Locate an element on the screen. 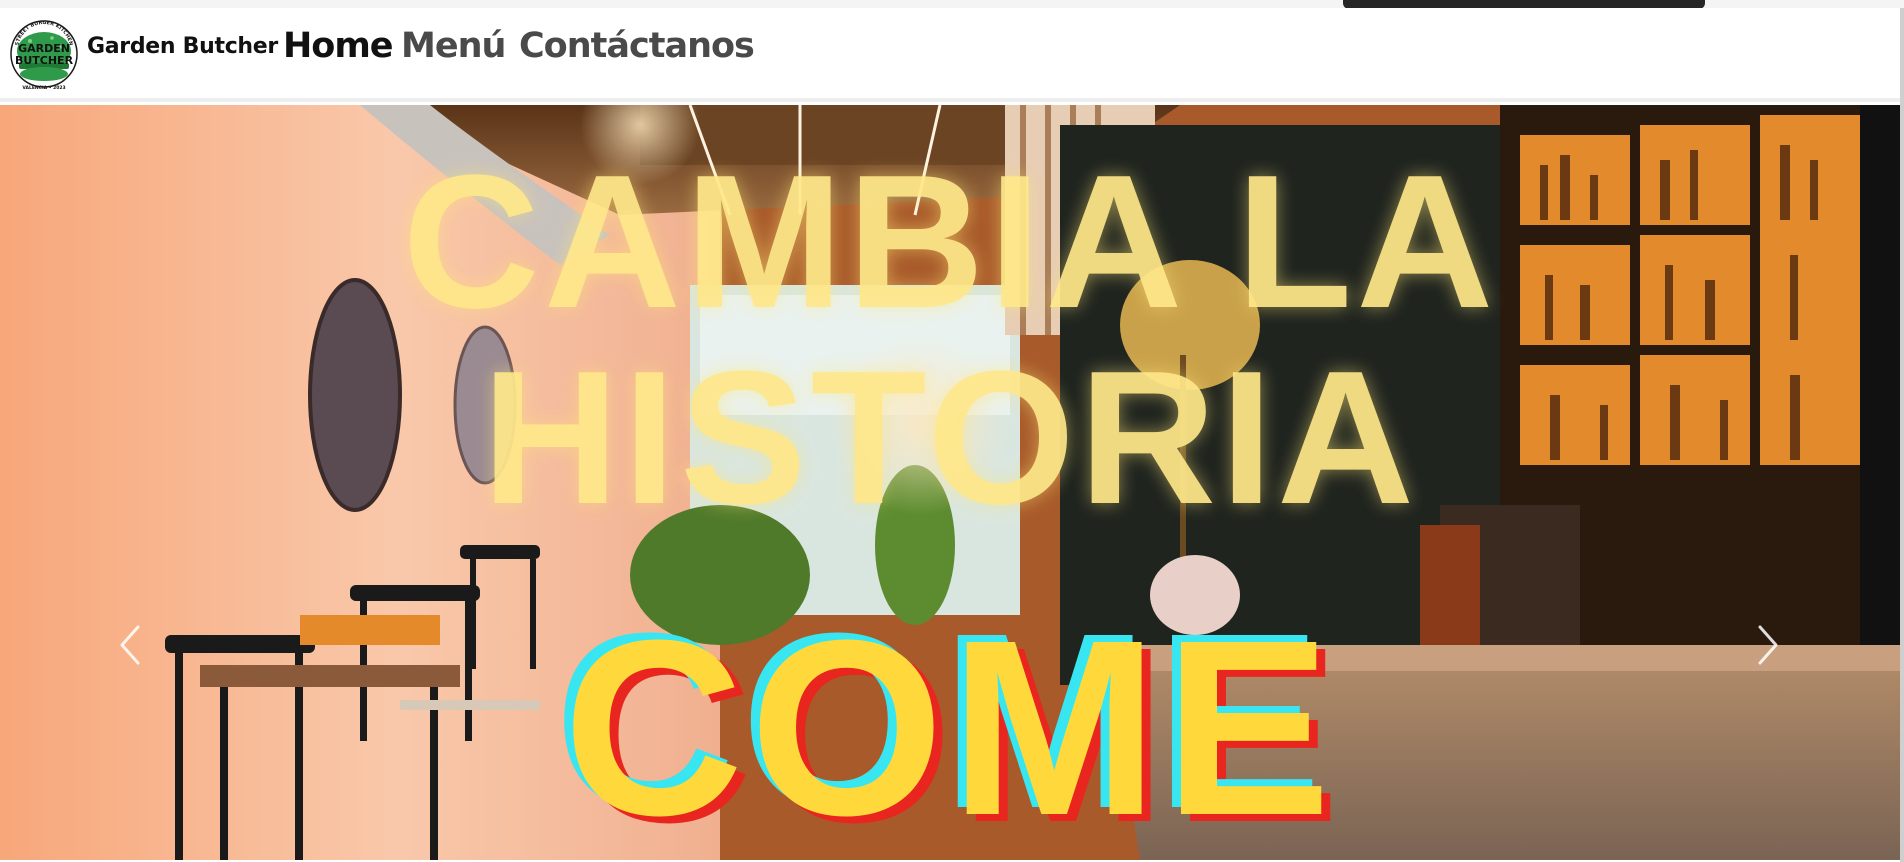 The height and width of the screenshot is (862, 1904). nav-contact: Contáctanos is located at coordinates (637, 46).